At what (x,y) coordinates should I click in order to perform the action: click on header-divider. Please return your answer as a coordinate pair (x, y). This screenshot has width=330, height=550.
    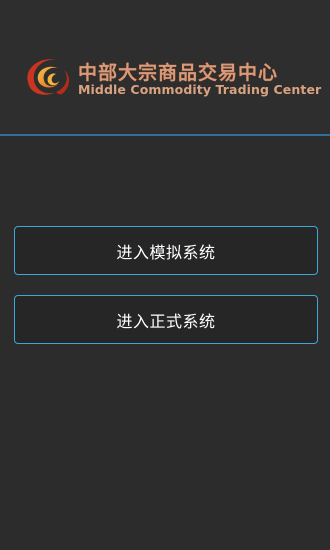
    Looking at the image, I should click on (165, 135).